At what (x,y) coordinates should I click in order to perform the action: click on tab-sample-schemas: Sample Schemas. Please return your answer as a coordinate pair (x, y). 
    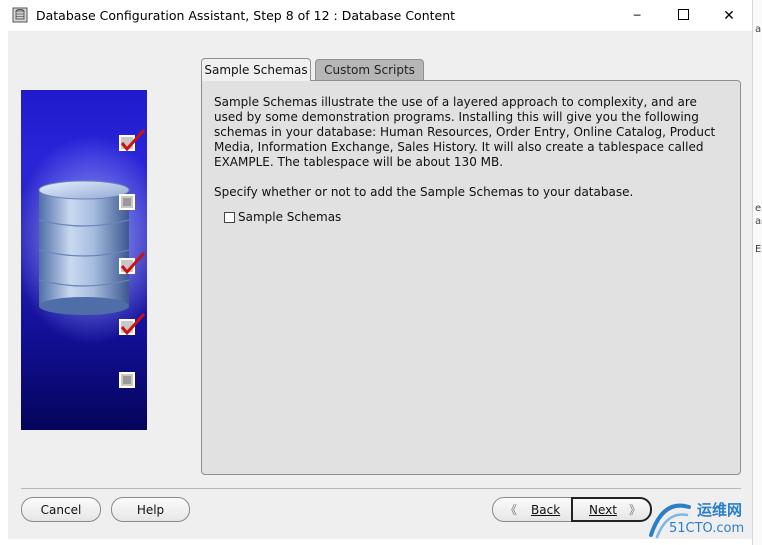
    Looking at the image, I should click on (256, 69).